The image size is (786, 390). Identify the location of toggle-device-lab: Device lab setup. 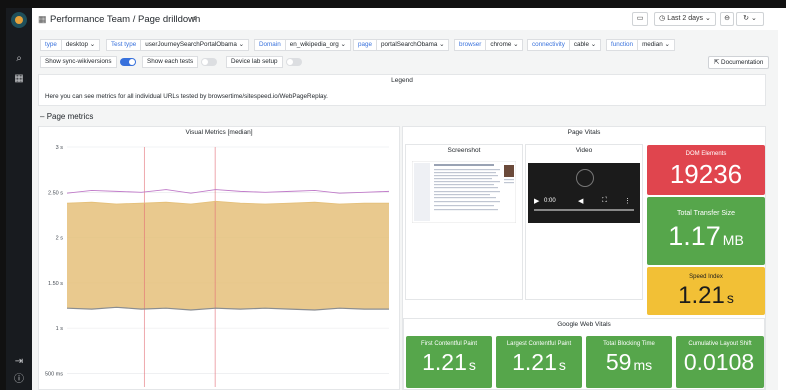
(264, 62).